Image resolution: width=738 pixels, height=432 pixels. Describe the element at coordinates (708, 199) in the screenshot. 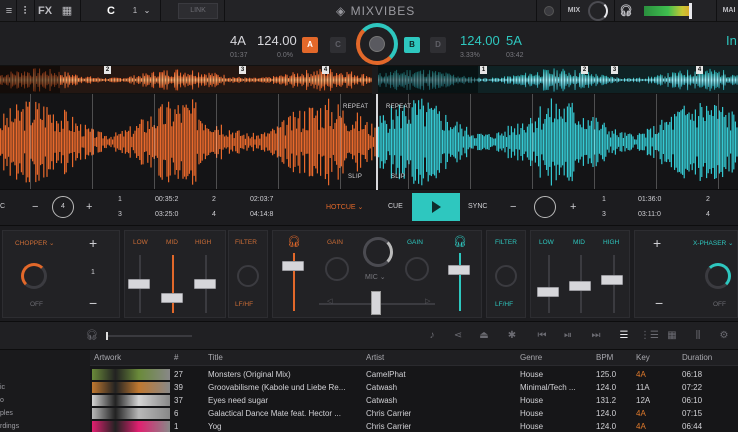

I see `rcue-2-num: 2` at that location.